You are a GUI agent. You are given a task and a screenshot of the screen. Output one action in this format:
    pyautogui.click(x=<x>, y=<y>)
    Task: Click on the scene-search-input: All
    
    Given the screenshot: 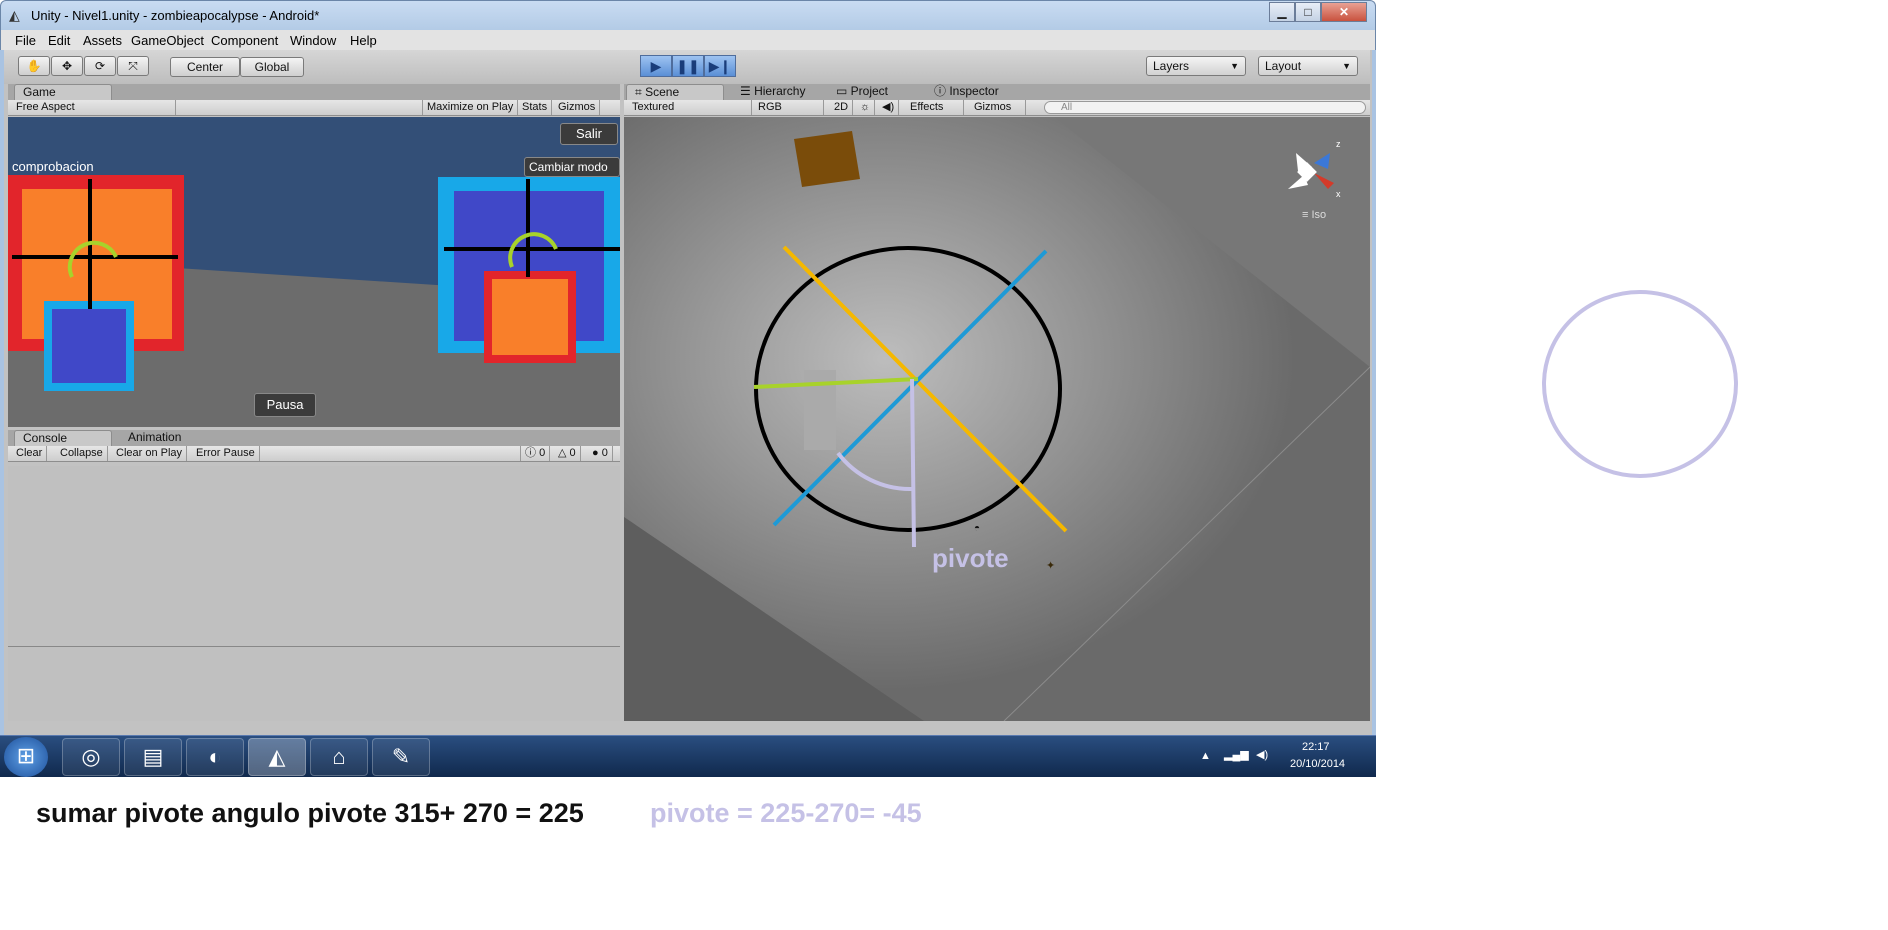 What is the action you would take?
    pyautogui.click(x=1205, y=107)
    